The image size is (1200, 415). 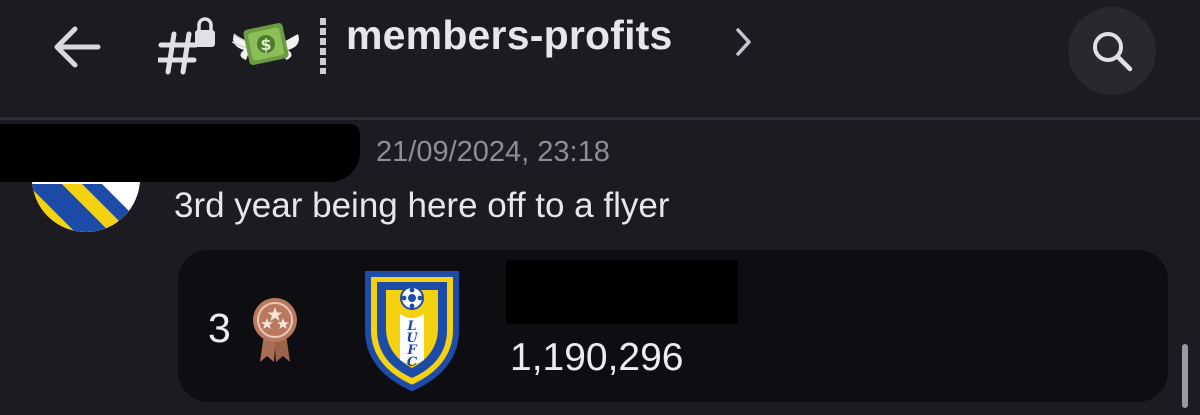 What do you see at coordinates (1185, 376) in the screenshot?
I see `scrollbar` at bounding box center [1185, 376].